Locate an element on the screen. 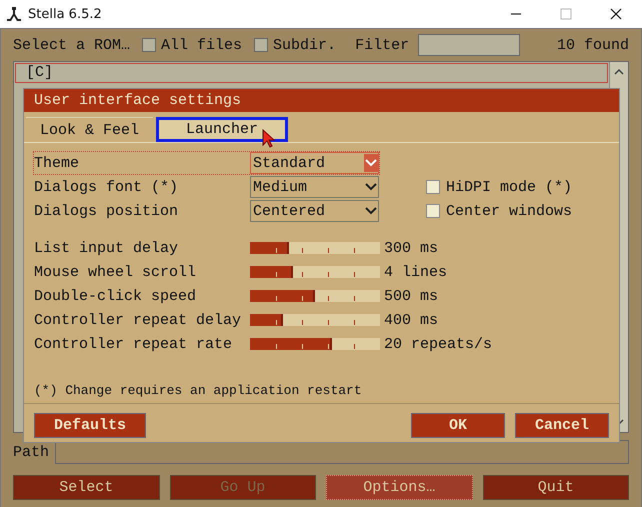  close-icon is located at coordinates (616, 14).